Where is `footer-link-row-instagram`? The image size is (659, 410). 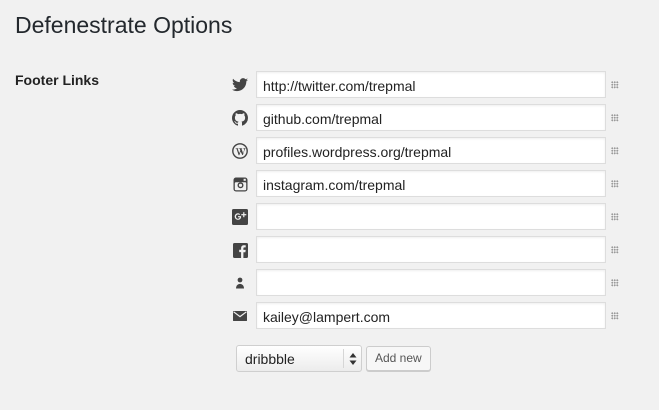 footer-link-row-instagram is located at coordinates (442, 183).